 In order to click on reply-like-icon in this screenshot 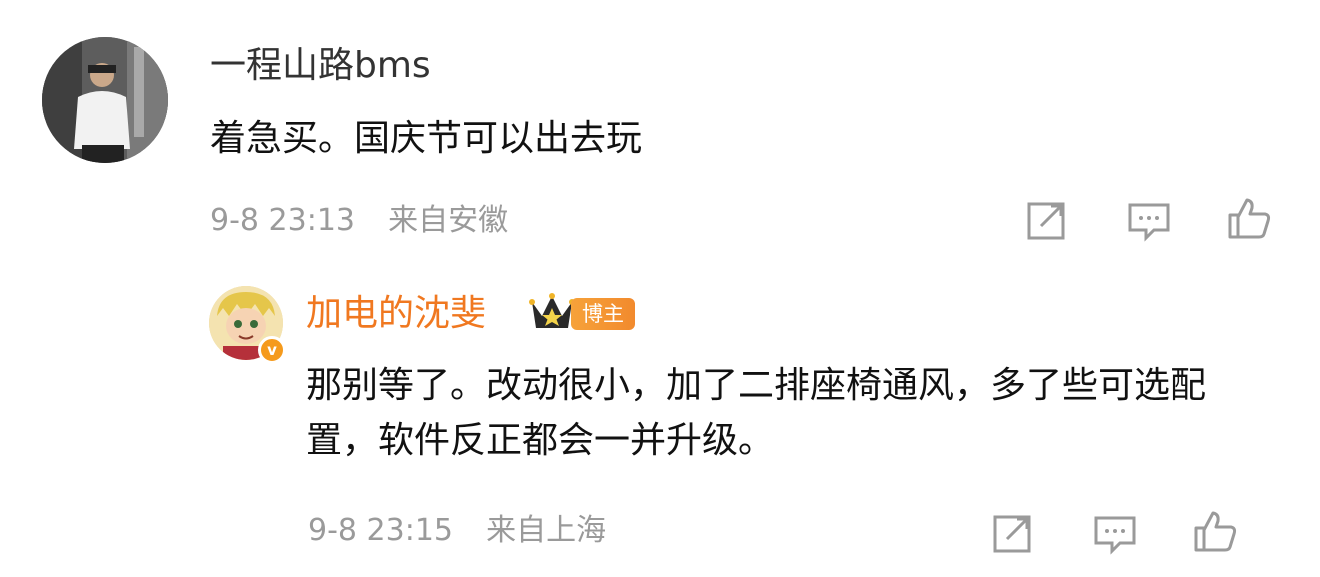, I will do `click(1215, 531)`.